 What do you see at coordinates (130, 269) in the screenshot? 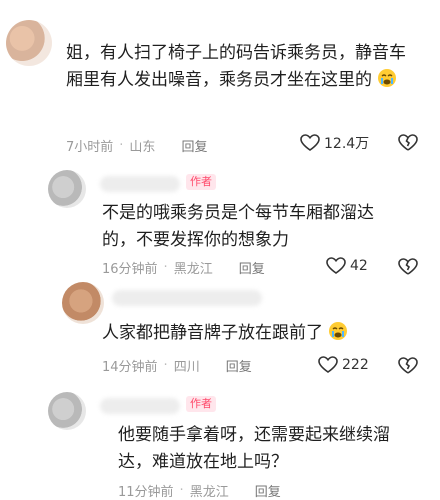
I see `comment-time: 16分钟前` at bounding box center [130, 269].